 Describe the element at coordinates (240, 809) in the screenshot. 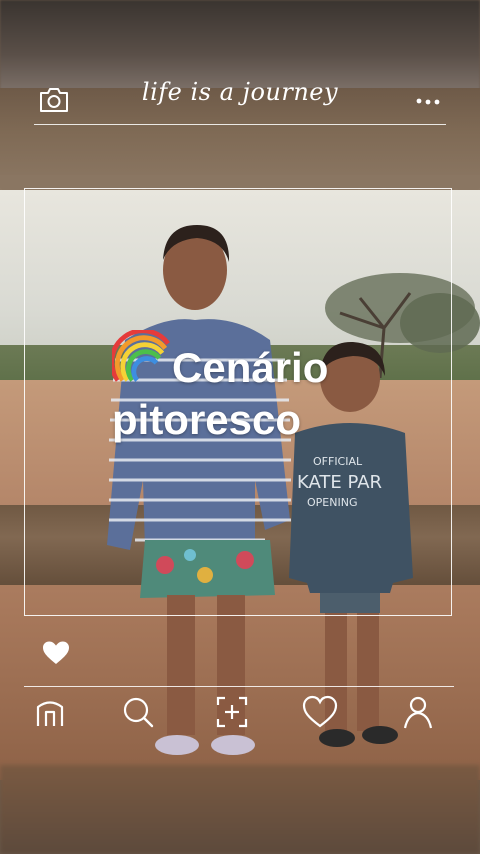

I see `blurred-bottom-band` at that location.